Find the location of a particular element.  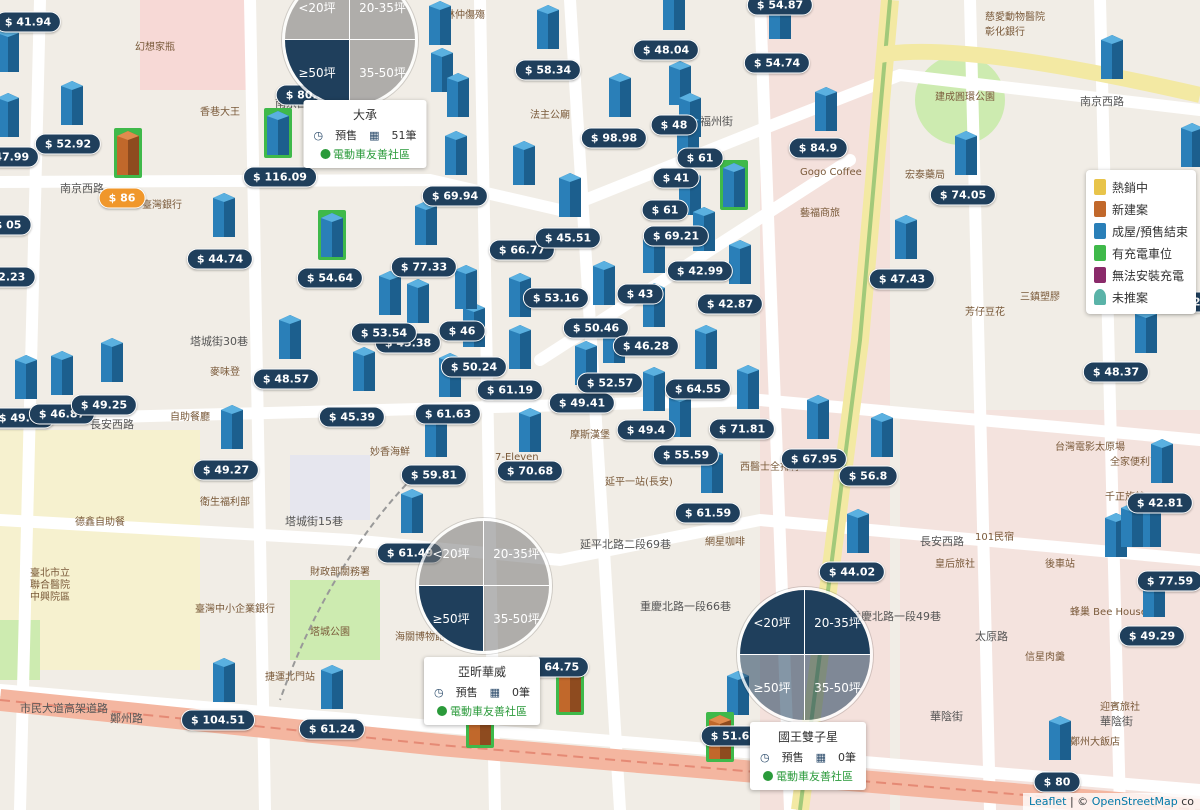

project-popup-kingtwins: 國王雙子星 ◷ 預售 ▦ 0筆 電動車友善社區 is located at coordinates (808, 756).